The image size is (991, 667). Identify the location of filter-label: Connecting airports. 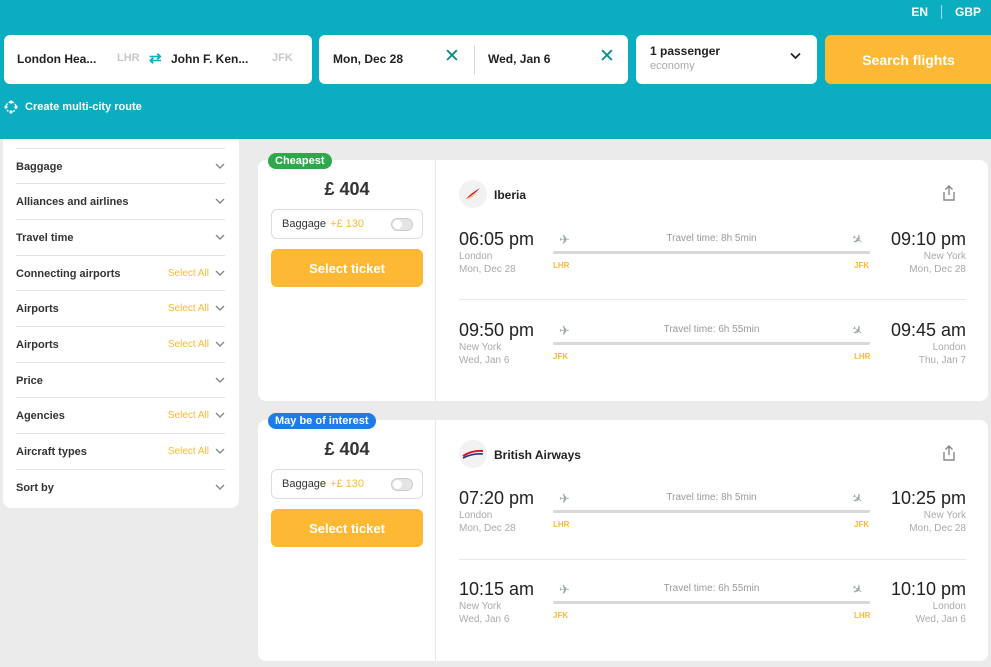
(68, 273).